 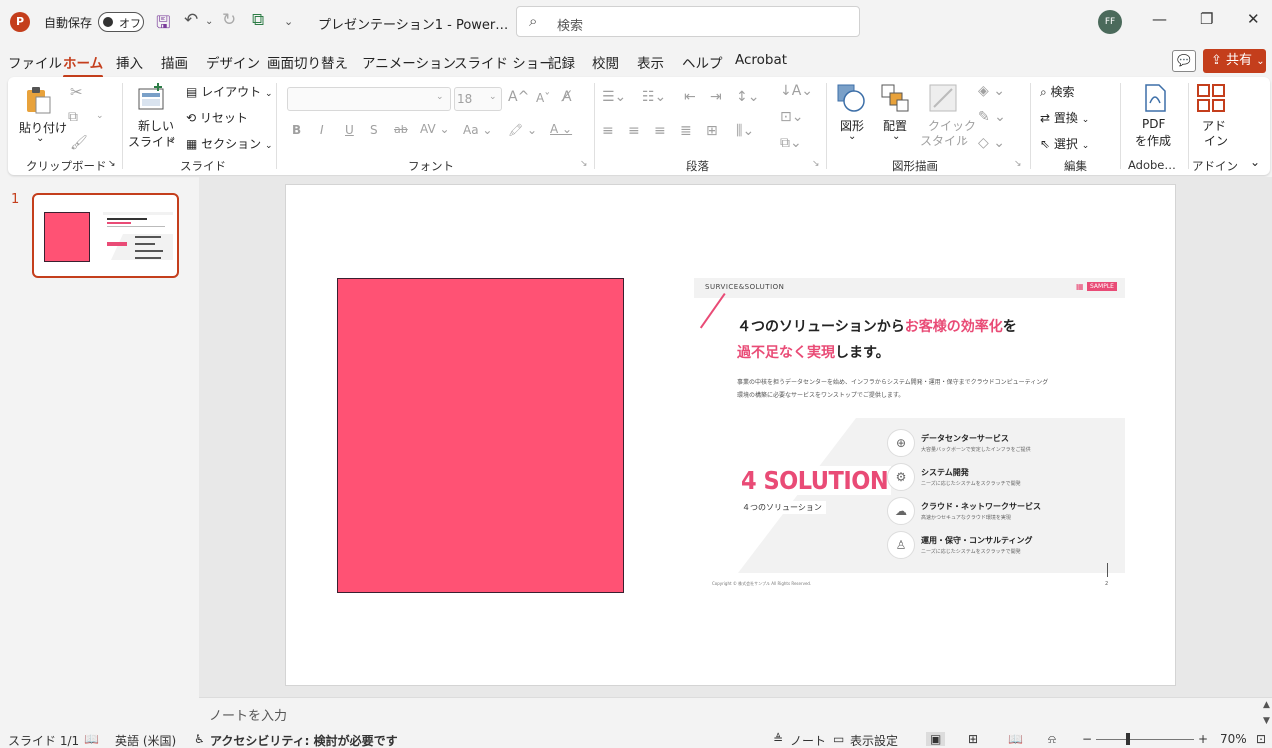 What do you see at coordinates (1155, 98) in the screenshot?
I see `pdf-icon` at bounding box center [1155, 98].